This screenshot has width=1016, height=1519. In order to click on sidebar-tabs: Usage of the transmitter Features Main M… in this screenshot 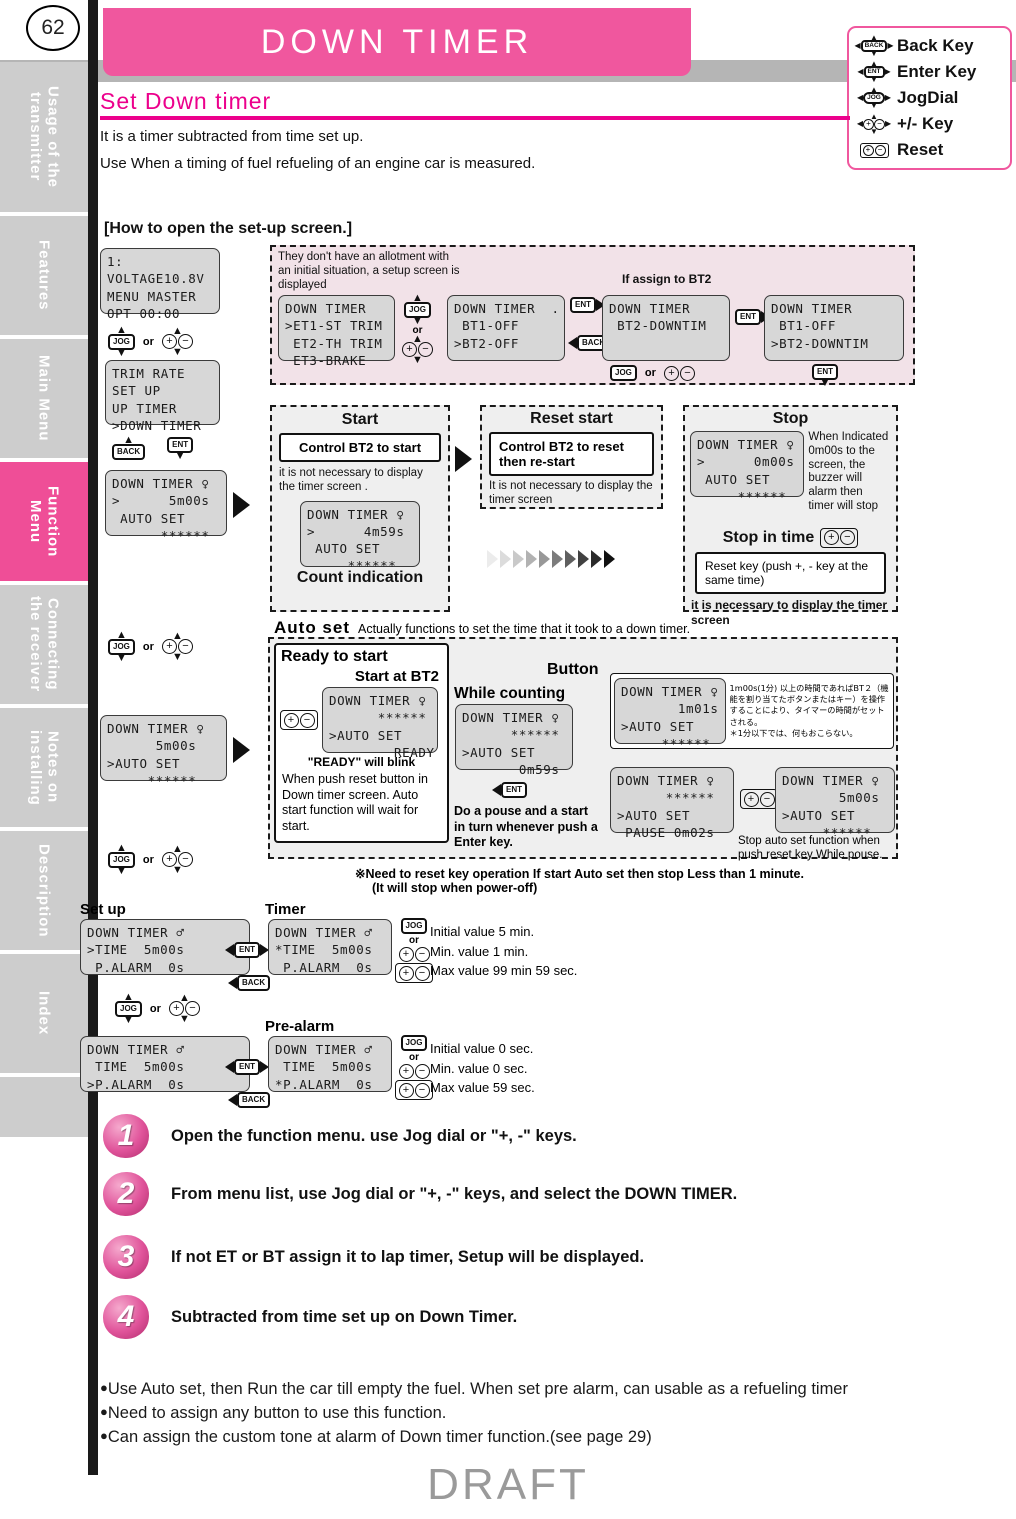, I will do `click(44, 601)`.